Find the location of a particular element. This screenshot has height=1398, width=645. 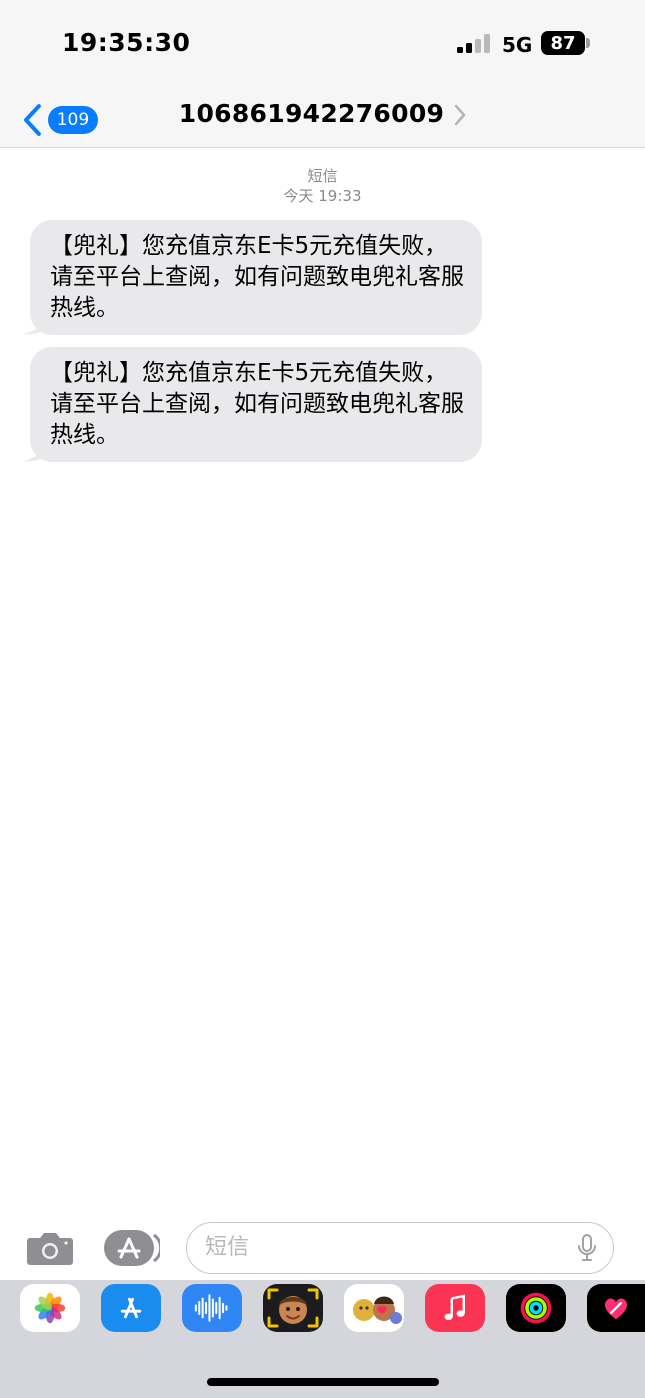

message-input is located at coordinates (385, 1247).